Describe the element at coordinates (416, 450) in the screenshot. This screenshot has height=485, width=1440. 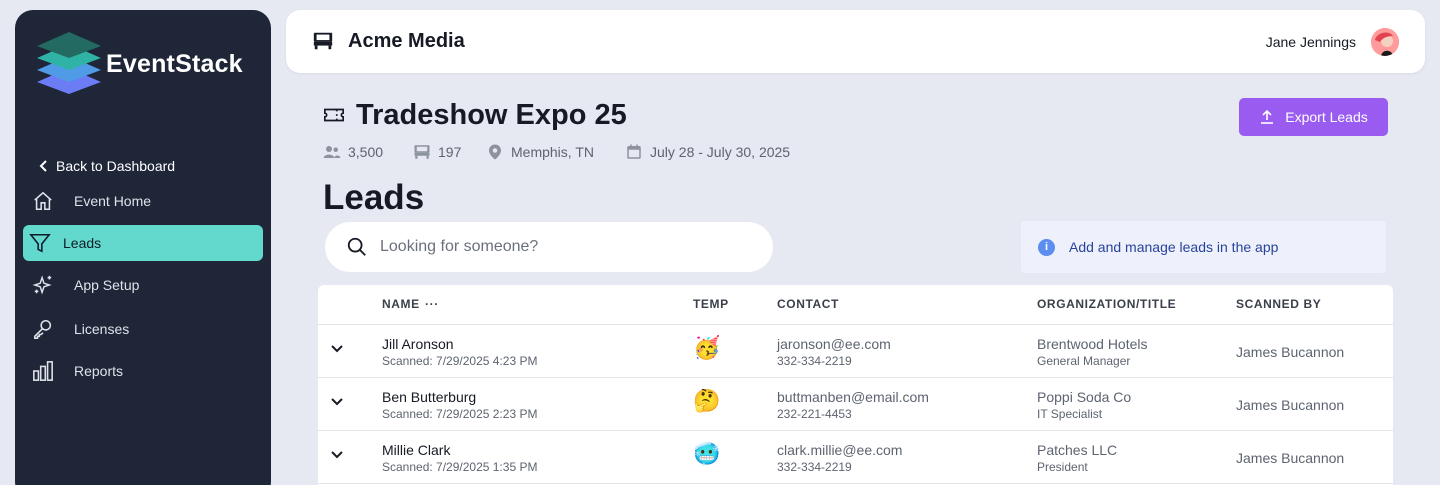
I see `lead-name: Millie Clark` at that location.